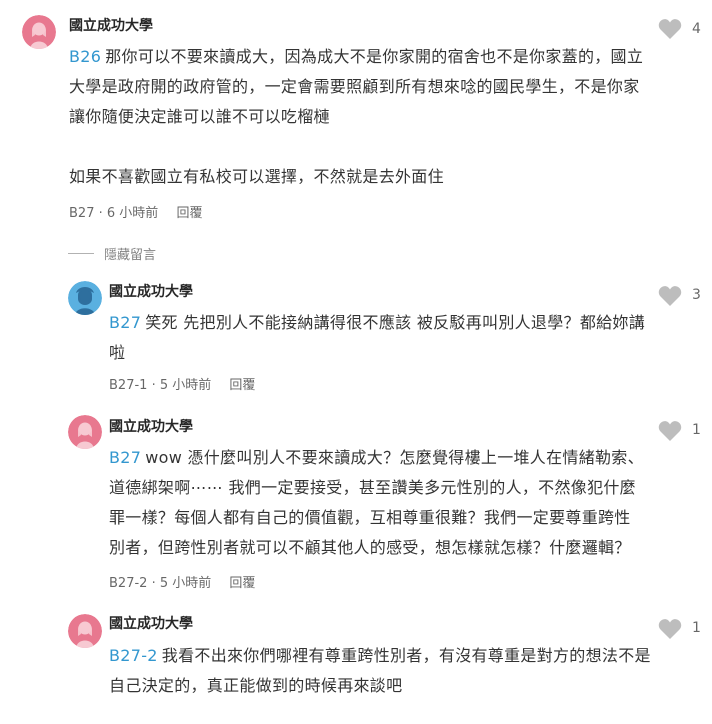 This screenshot has width=712, height=724. What do you see at coordinates (133, 655) in the screenshot?
I see `floor-tag-link: B27-2` at bounding box center [133, 655].